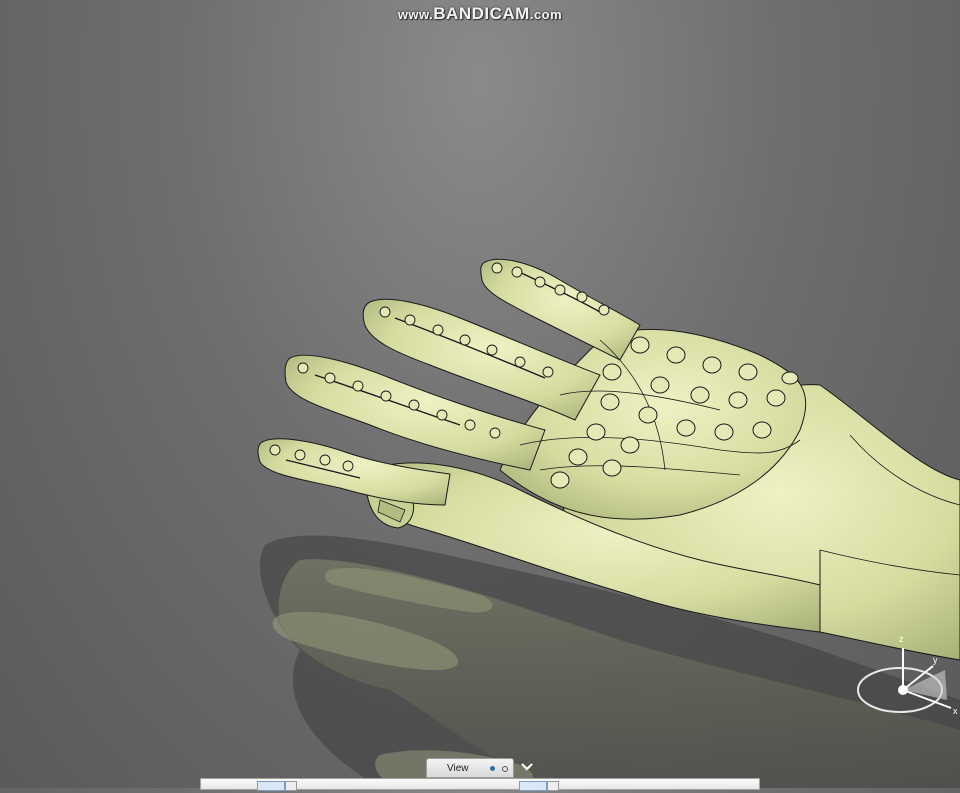 The height and width of the screenshot is (793, 960). I want to click on bandicam-watermark: www.BANDICAM.com, so click(480, 14).